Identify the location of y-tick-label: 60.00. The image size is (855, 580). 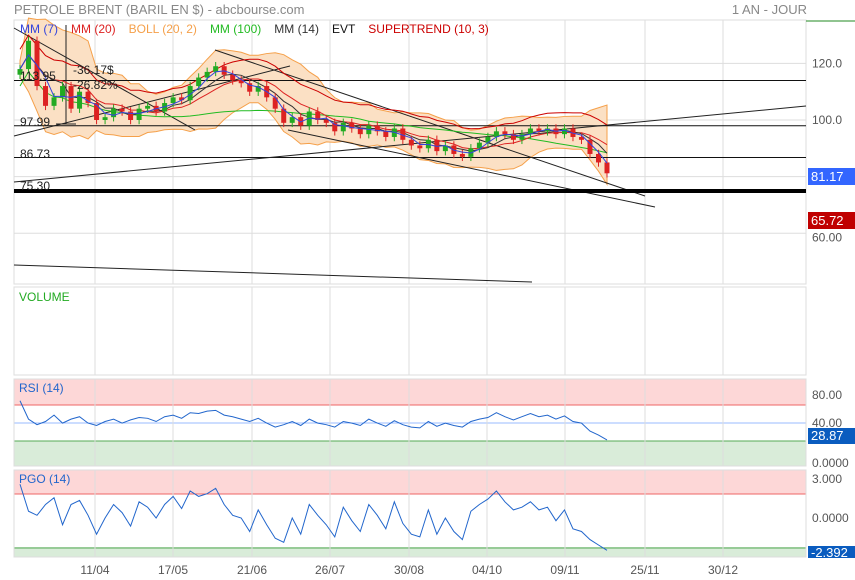
(827, 237).